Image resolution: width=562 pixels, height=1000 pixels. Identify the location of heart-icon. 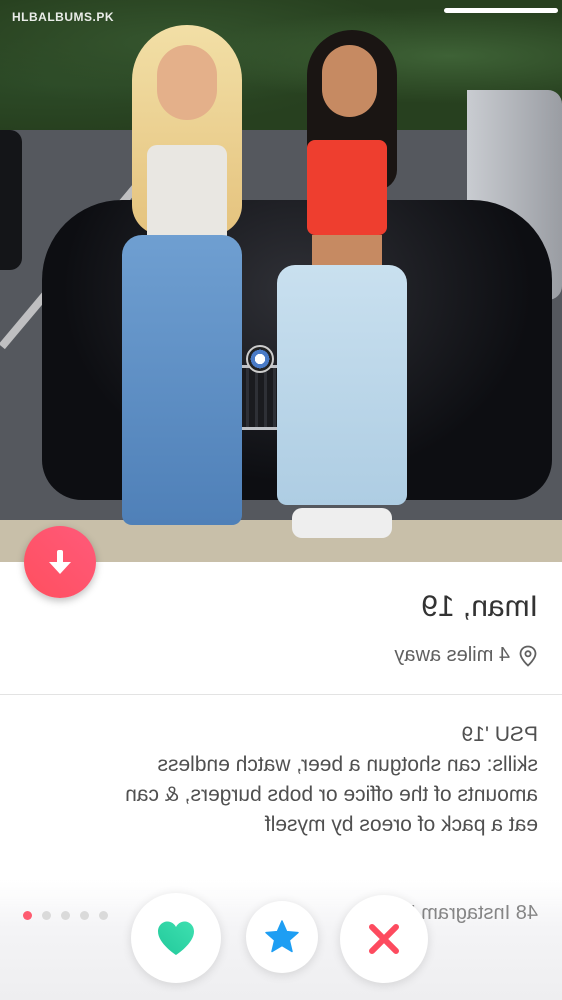
(176, 938).